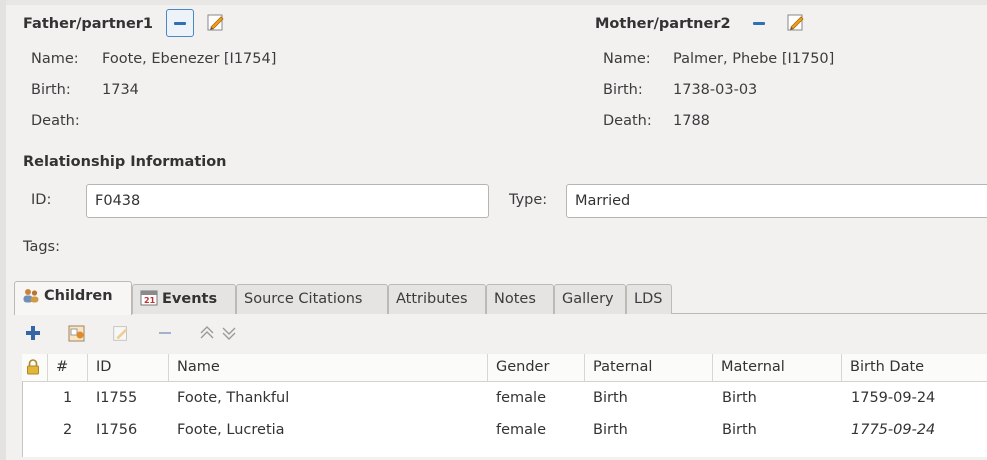 The image size is (987, 460). Describe the element at coordinates (125, 162) in the screenshot. I see `relationship-heading: Relationship Information` at that location.